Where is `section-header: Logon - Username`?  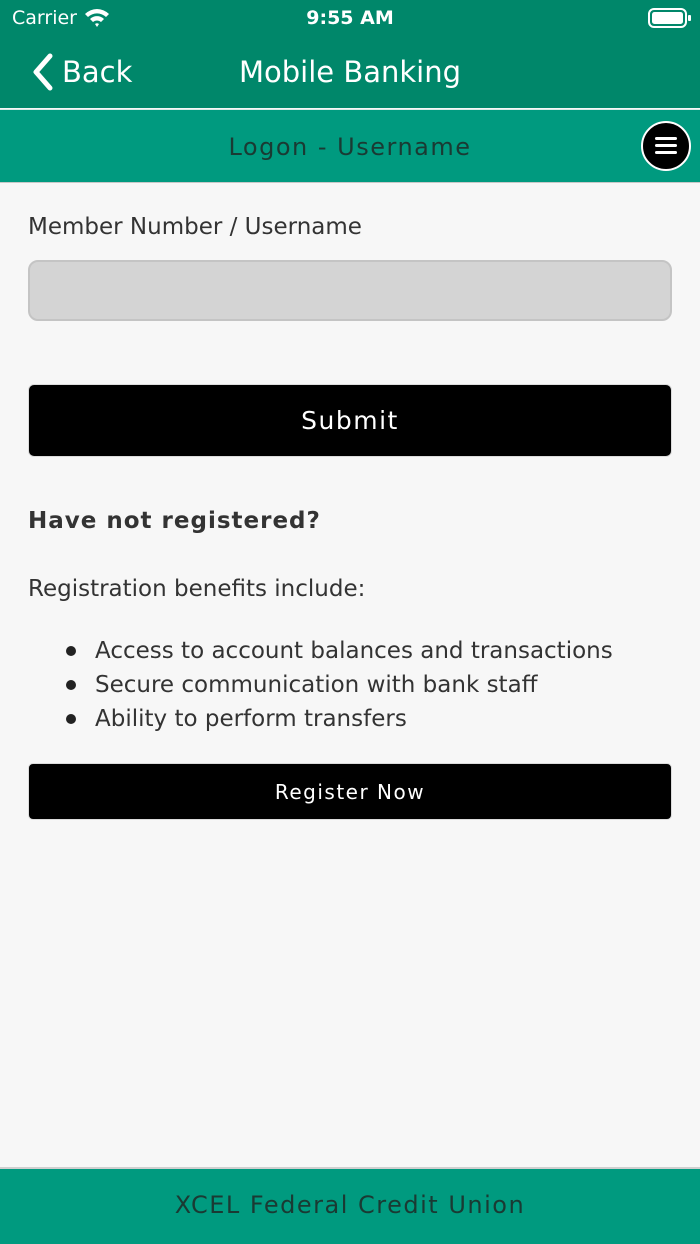 section-header: Logon - Username is located at coordinates (350, 146).